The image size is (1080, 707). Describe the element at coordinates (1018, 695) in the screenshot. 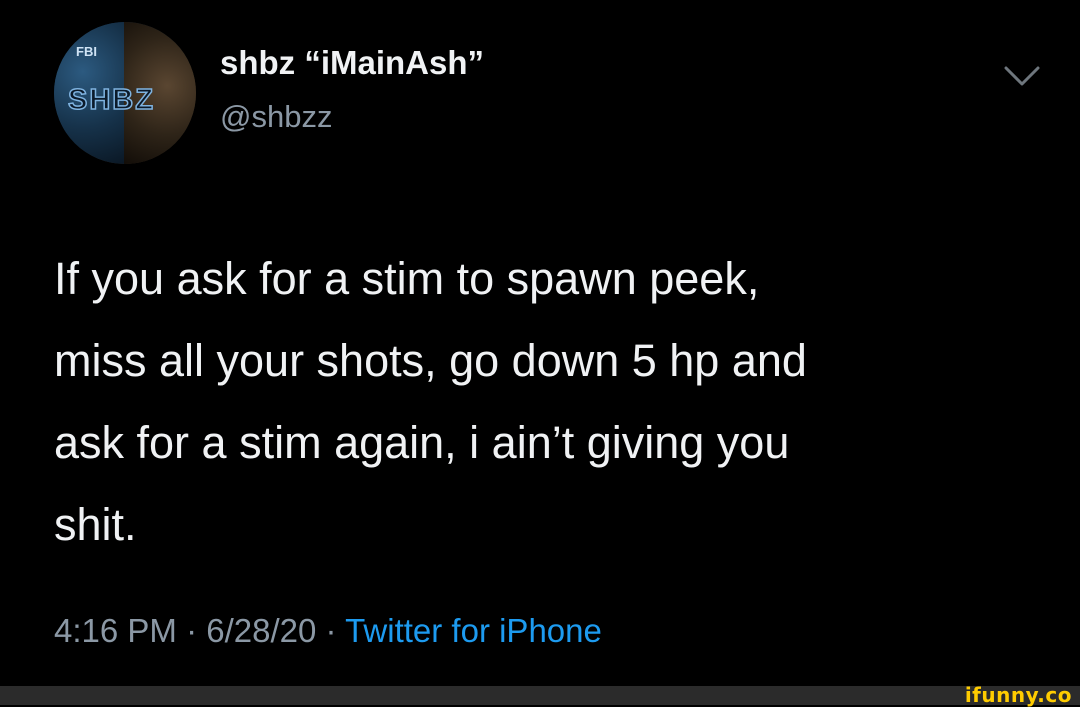

I see `ifunny-watermark: ifunny.co` at that location.